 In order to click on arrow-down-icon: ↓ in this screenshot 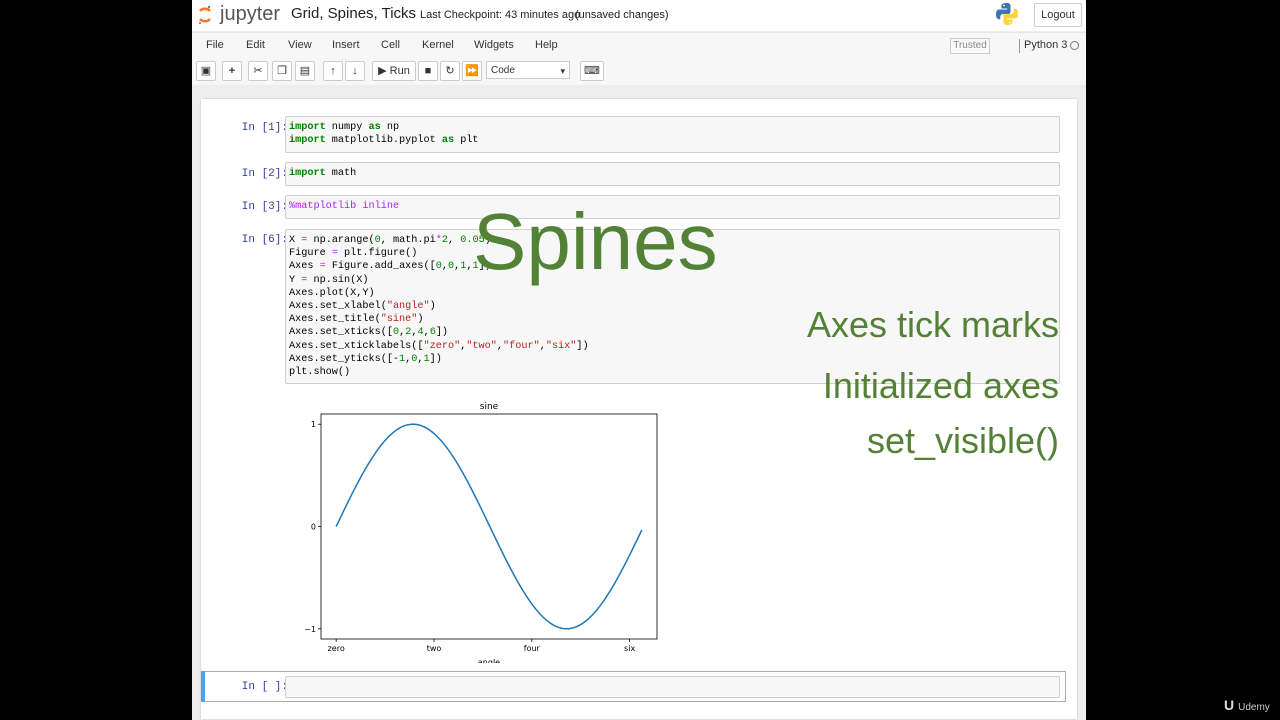, I will do `click(355, 71)`.